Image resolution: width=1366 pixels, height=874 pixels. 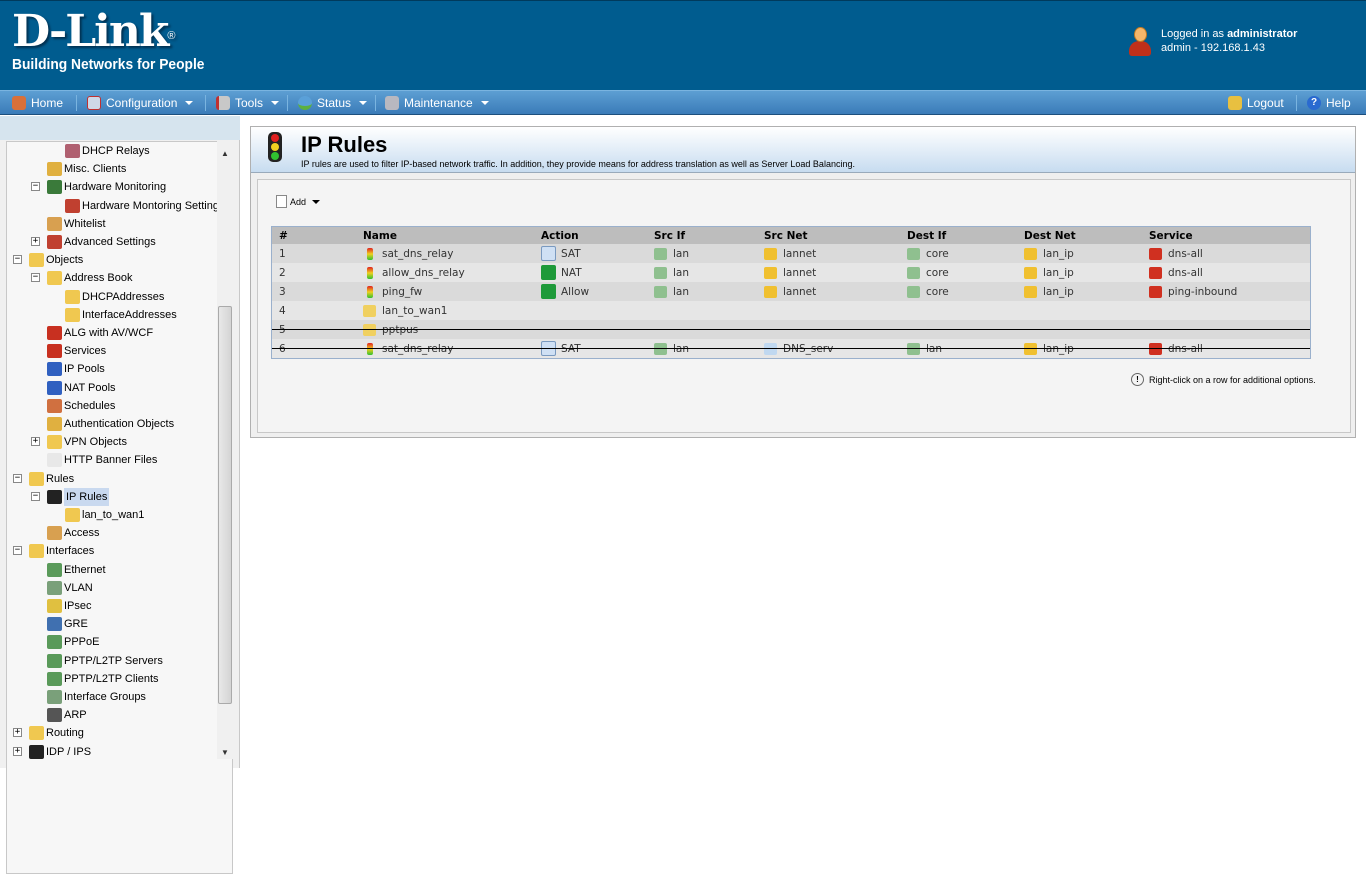 I want to click on scrollbar-thumb, so click(x=225, y=505).